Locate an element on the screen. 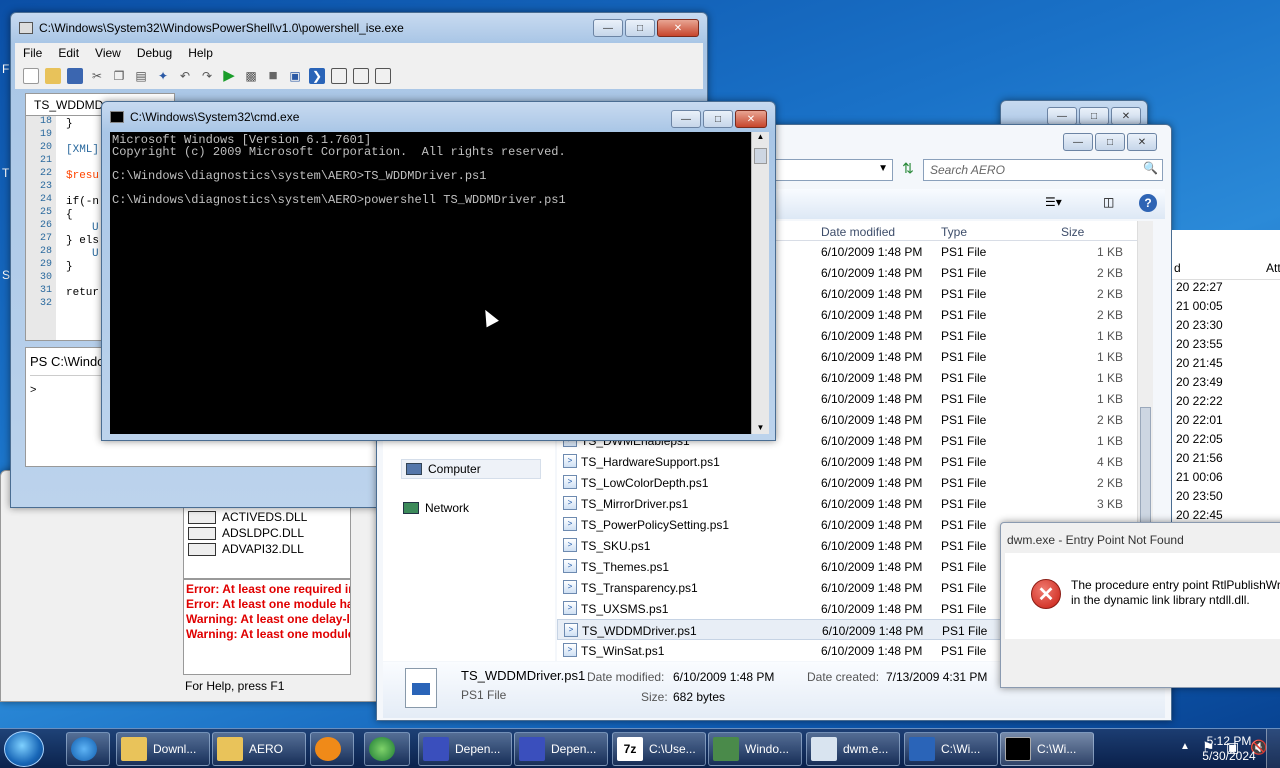 This screenshot has height=768, width=1280. taskbar-media-player is located at coordinates (332, 749).